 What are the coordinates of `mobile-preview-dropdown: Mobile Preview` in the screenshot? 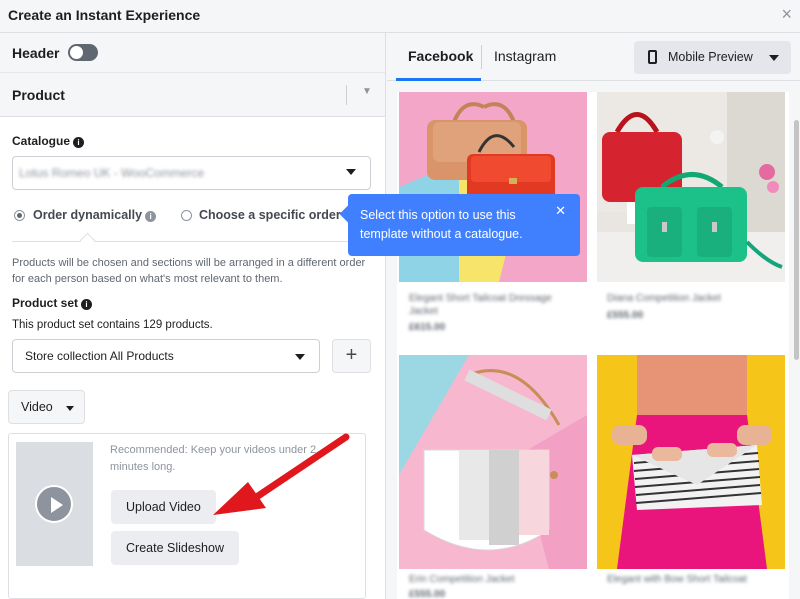 It's located at (712, 57).